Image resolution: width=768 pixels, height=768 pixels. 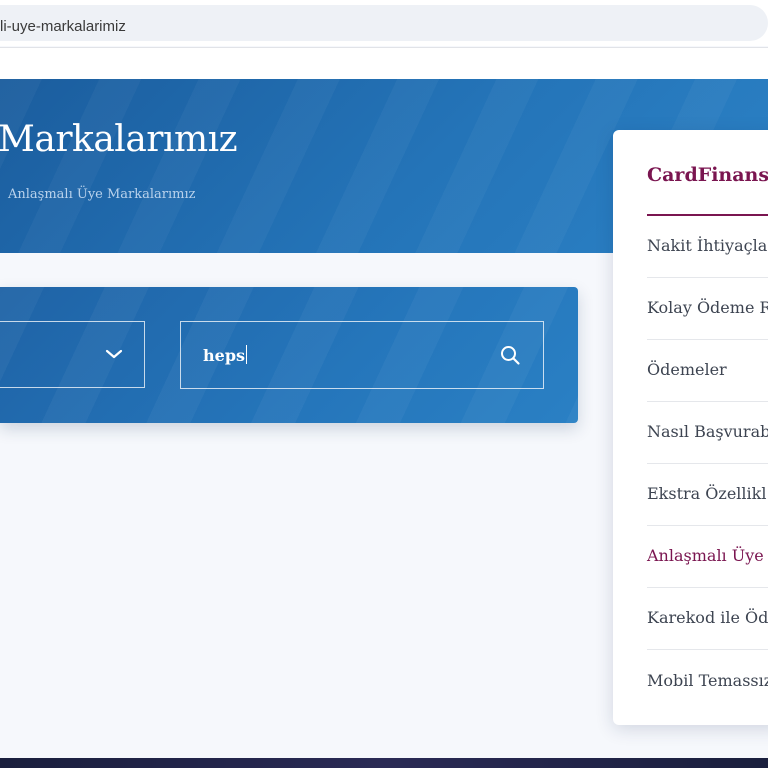 I want to click on footer-strip, so click(x=384, y=763).